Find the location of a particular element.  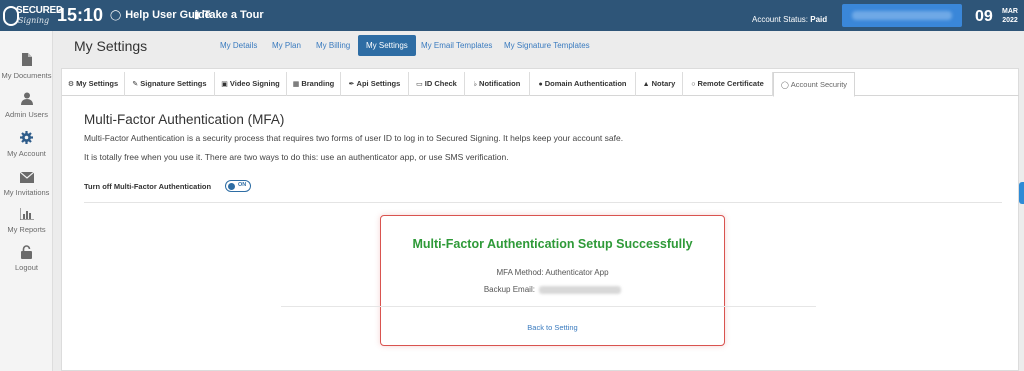

tab-branding: ▦ Branding is located at coordinates (314, 84).